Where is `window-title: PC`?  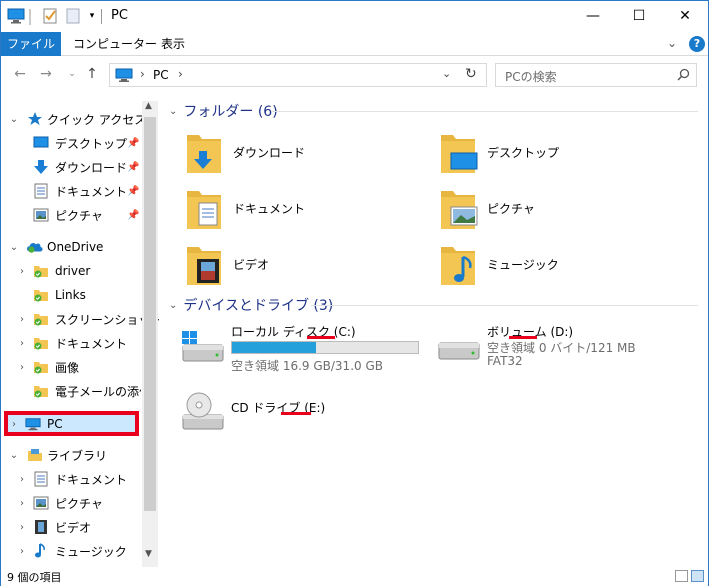
window-title: PC is located at coordinates (119, 15).